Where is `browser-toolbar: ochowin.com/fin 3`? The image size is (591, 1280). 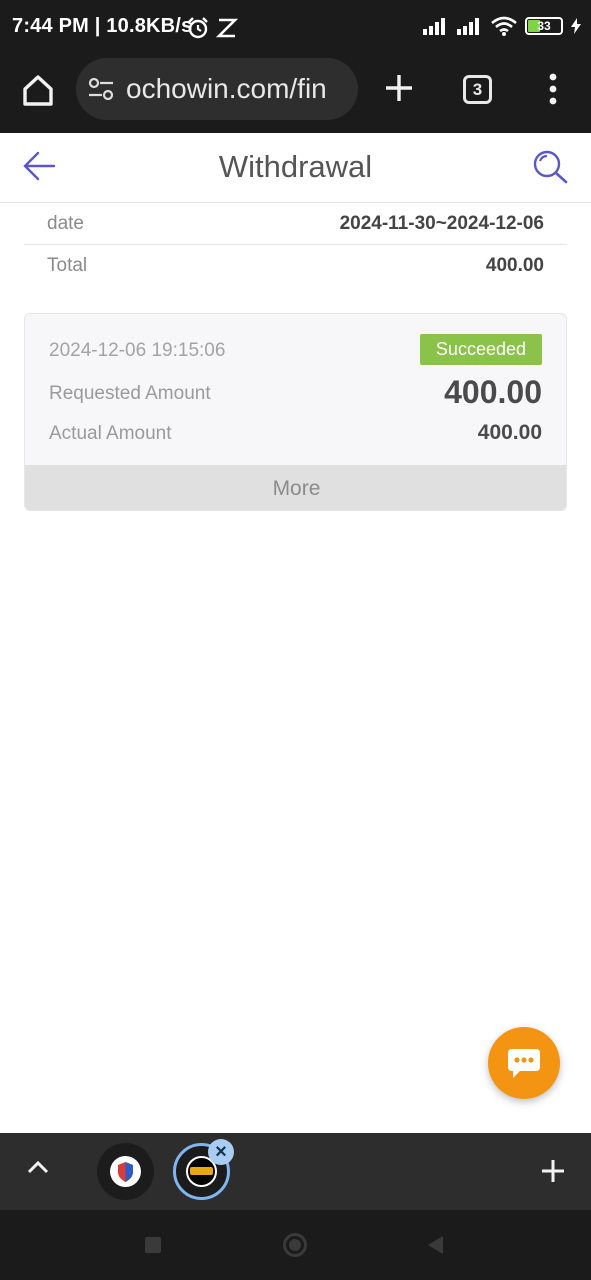
browser-toolbar: ochowin.com/fin 3 is located at coordinates (295, 95).